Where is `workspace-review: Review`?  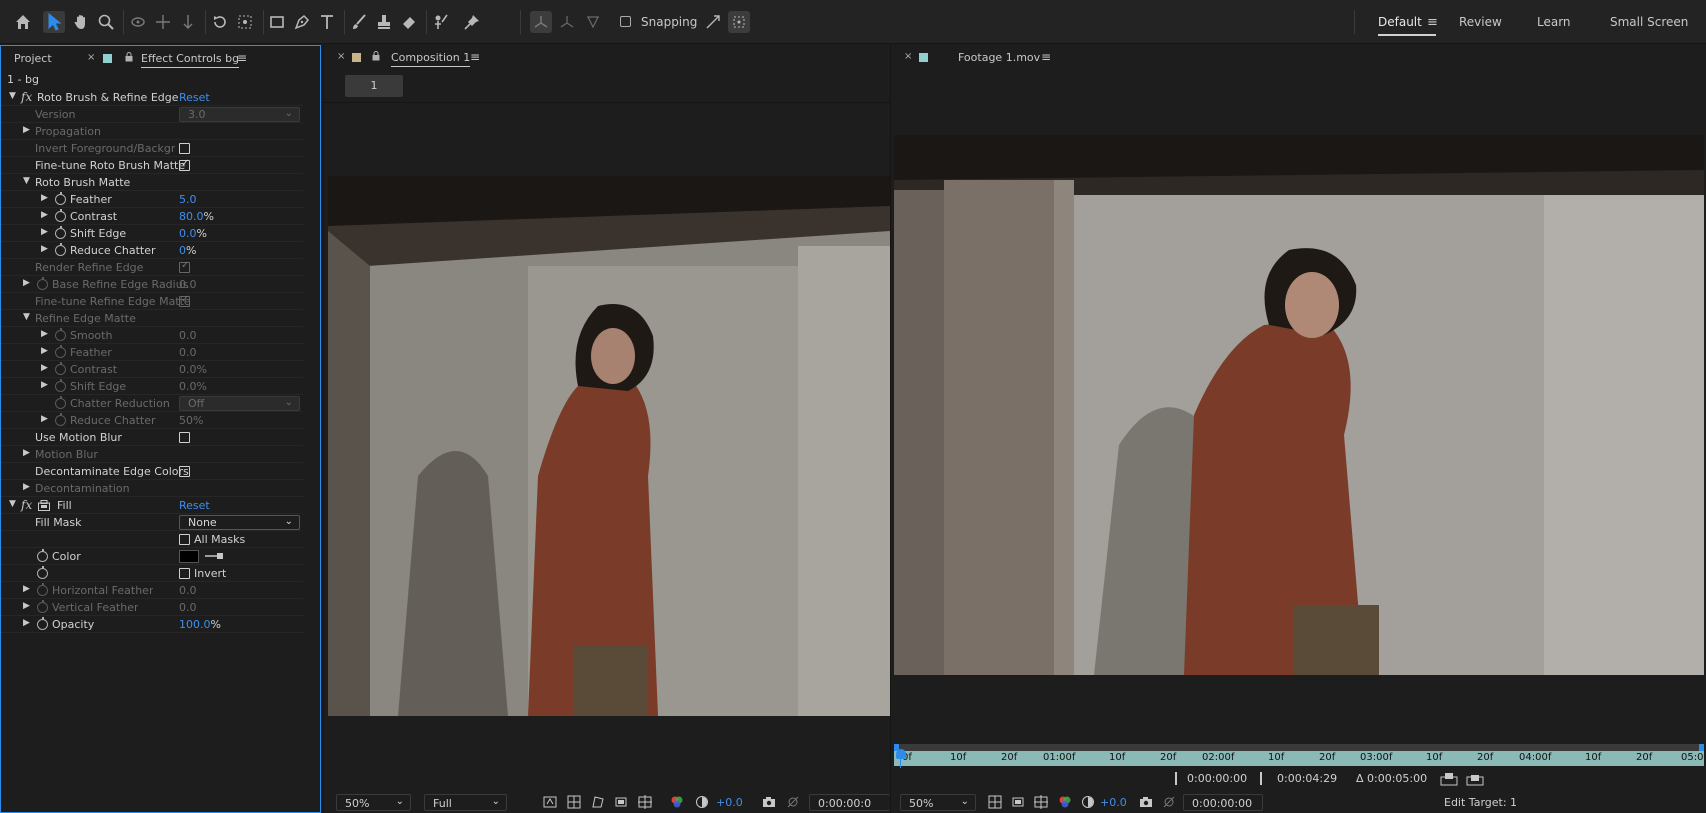
workspace-review: Review is located at coordinates (1480, 22).